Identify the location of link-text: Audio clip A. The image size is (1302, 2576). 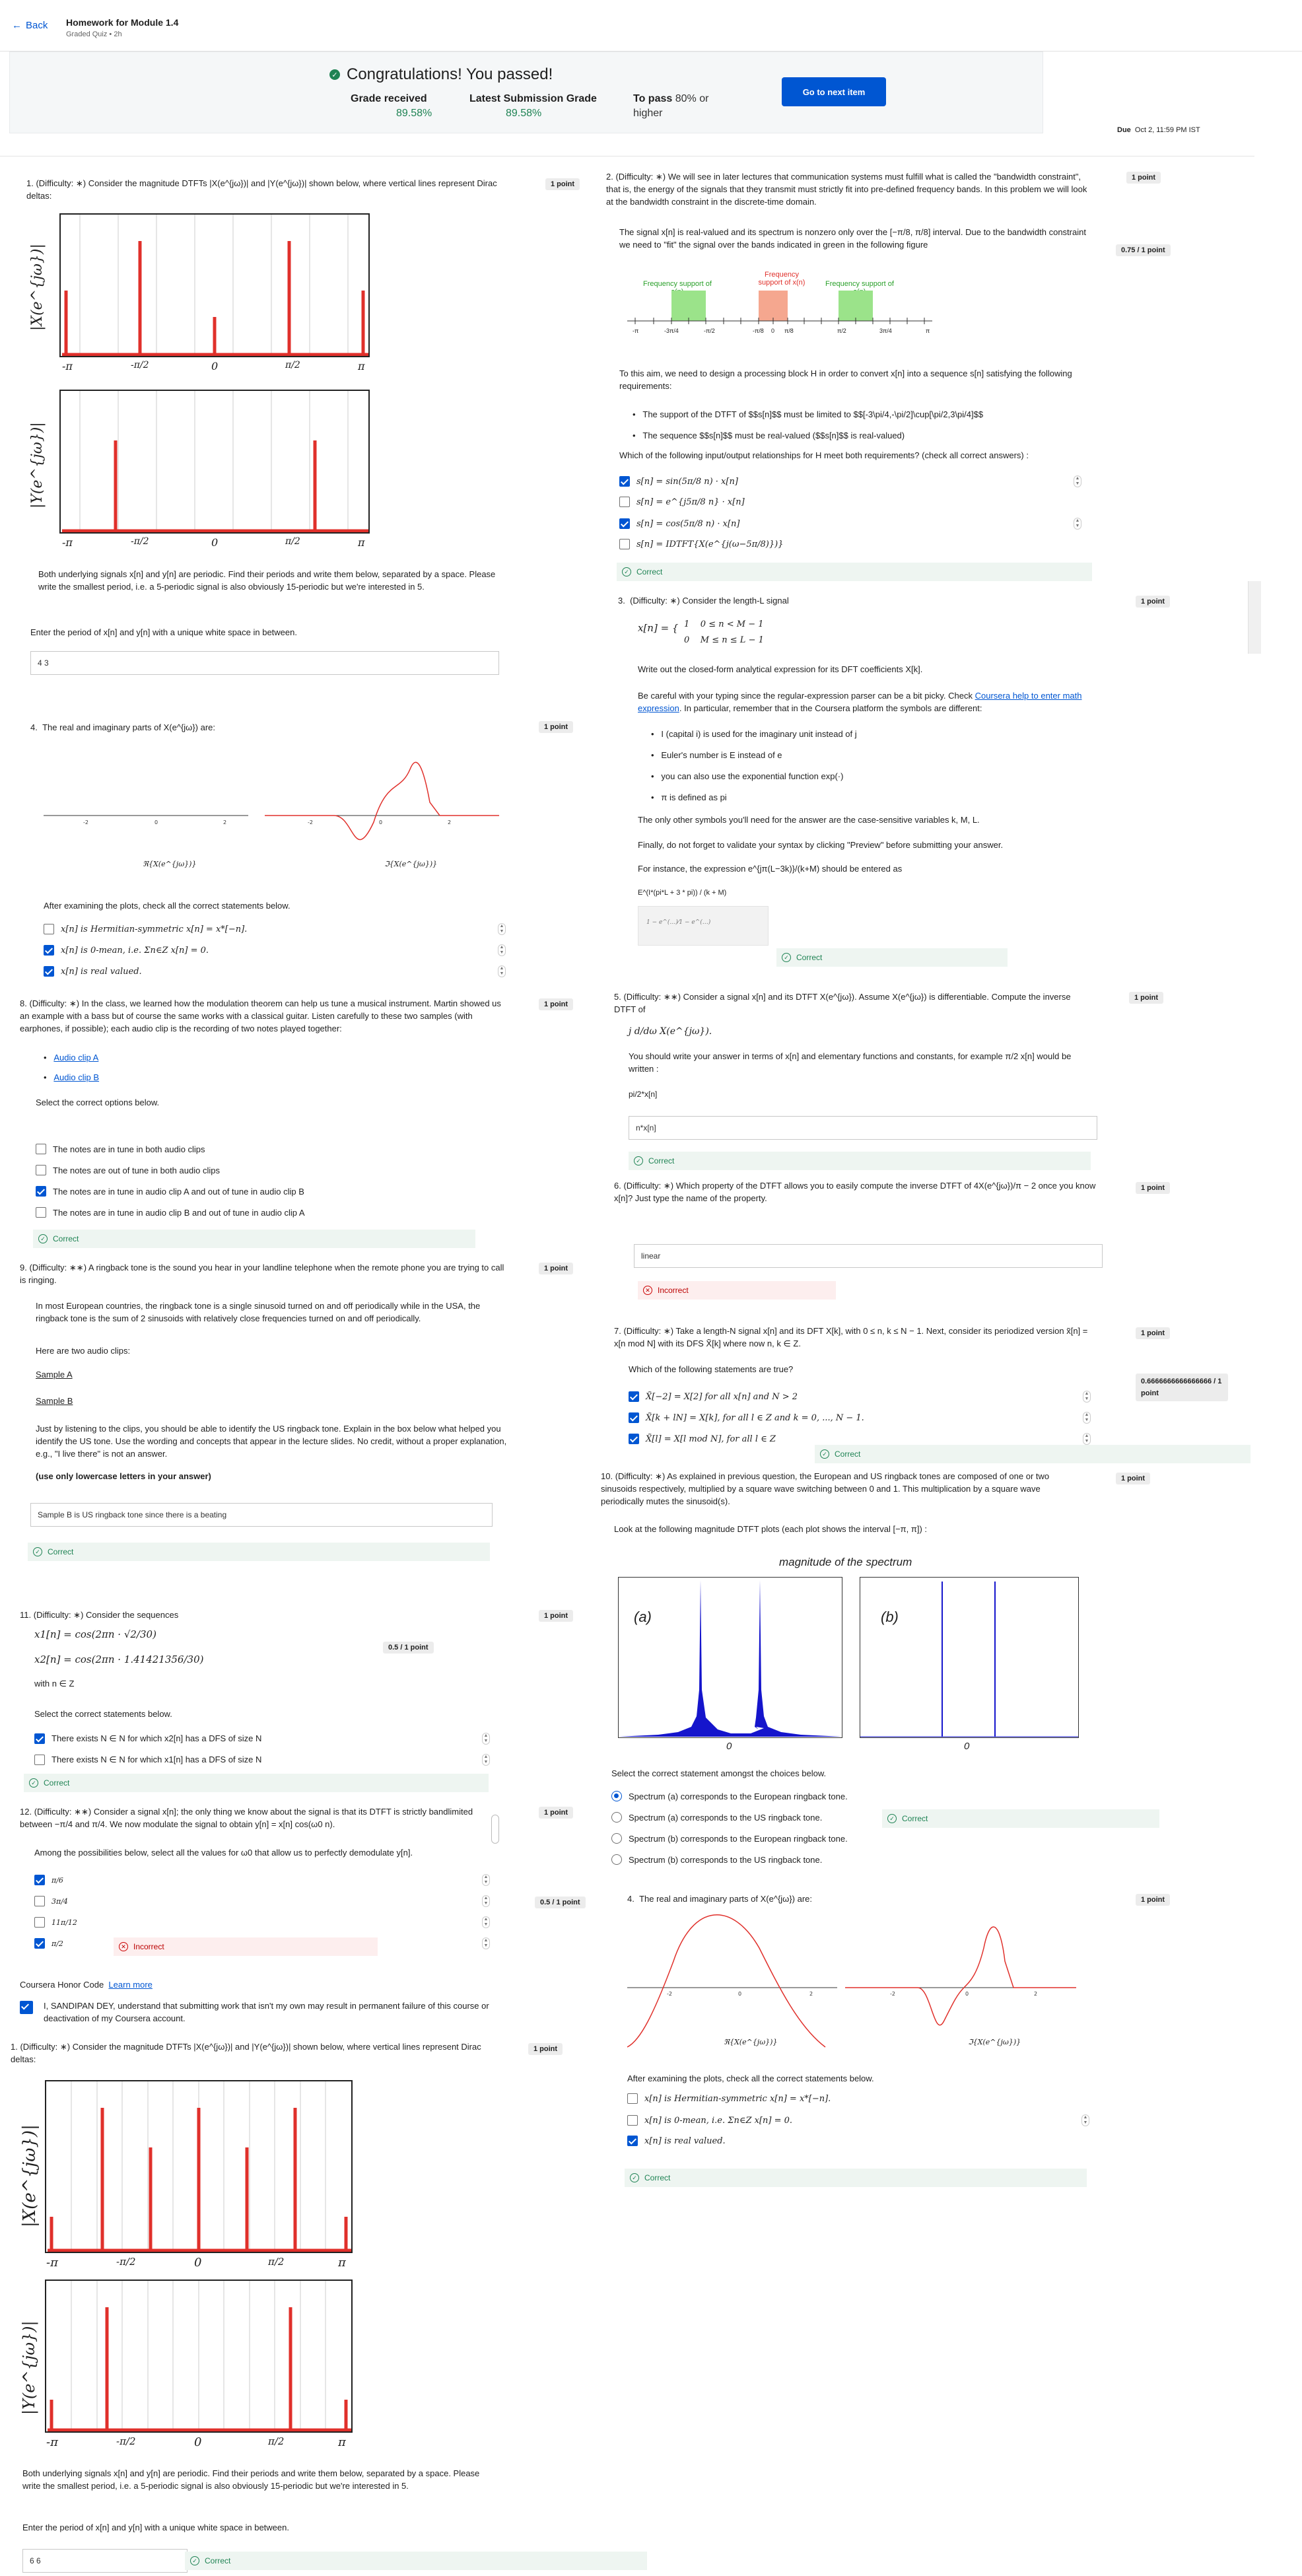
(75, 1057).